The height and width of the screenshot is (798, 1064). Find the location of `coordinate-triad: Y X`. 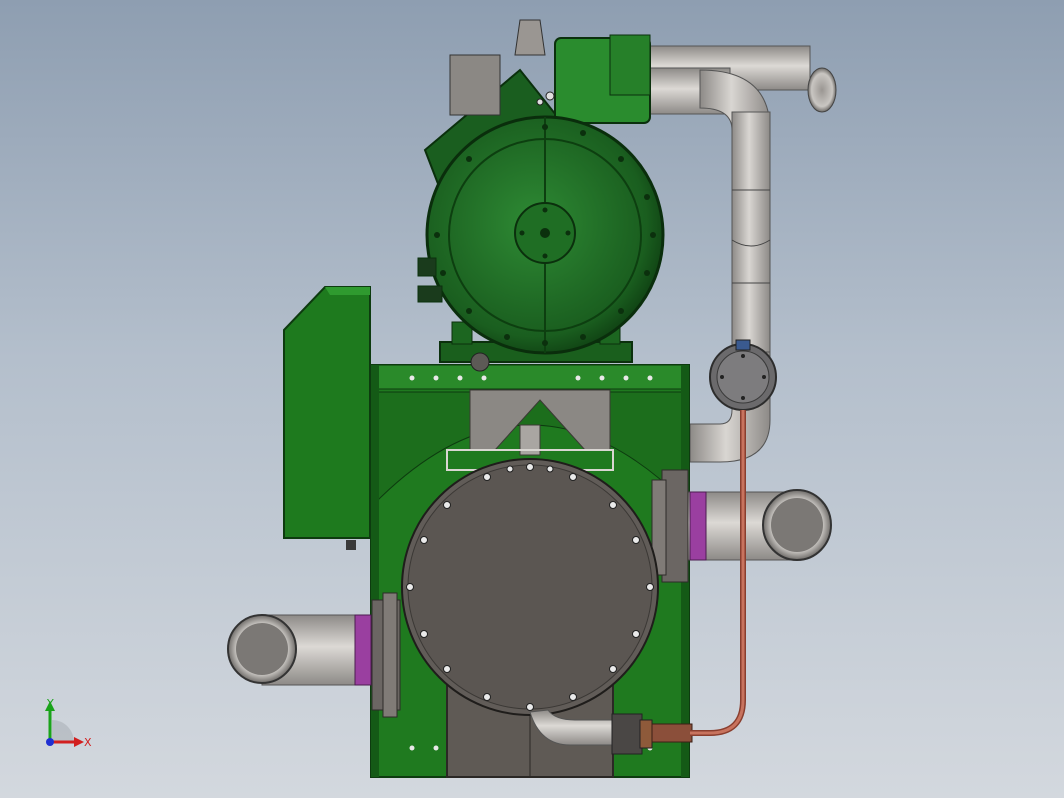

coordinate-triad: Y X is located at coordinates (68, 723).